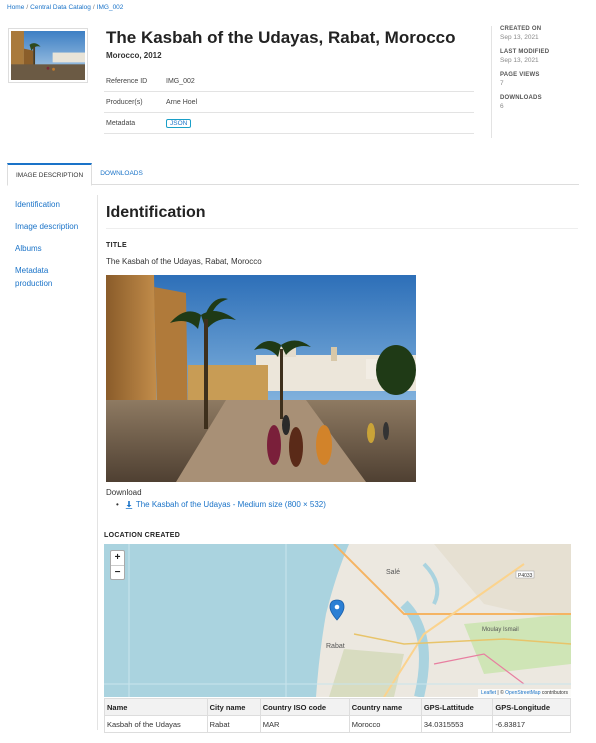 This screenshot has width=596, height=743. What do you see at coordinates (554, 693) in the screenshot?
I see `attribution-suffix: contributors` at bounding box center [554, 693].